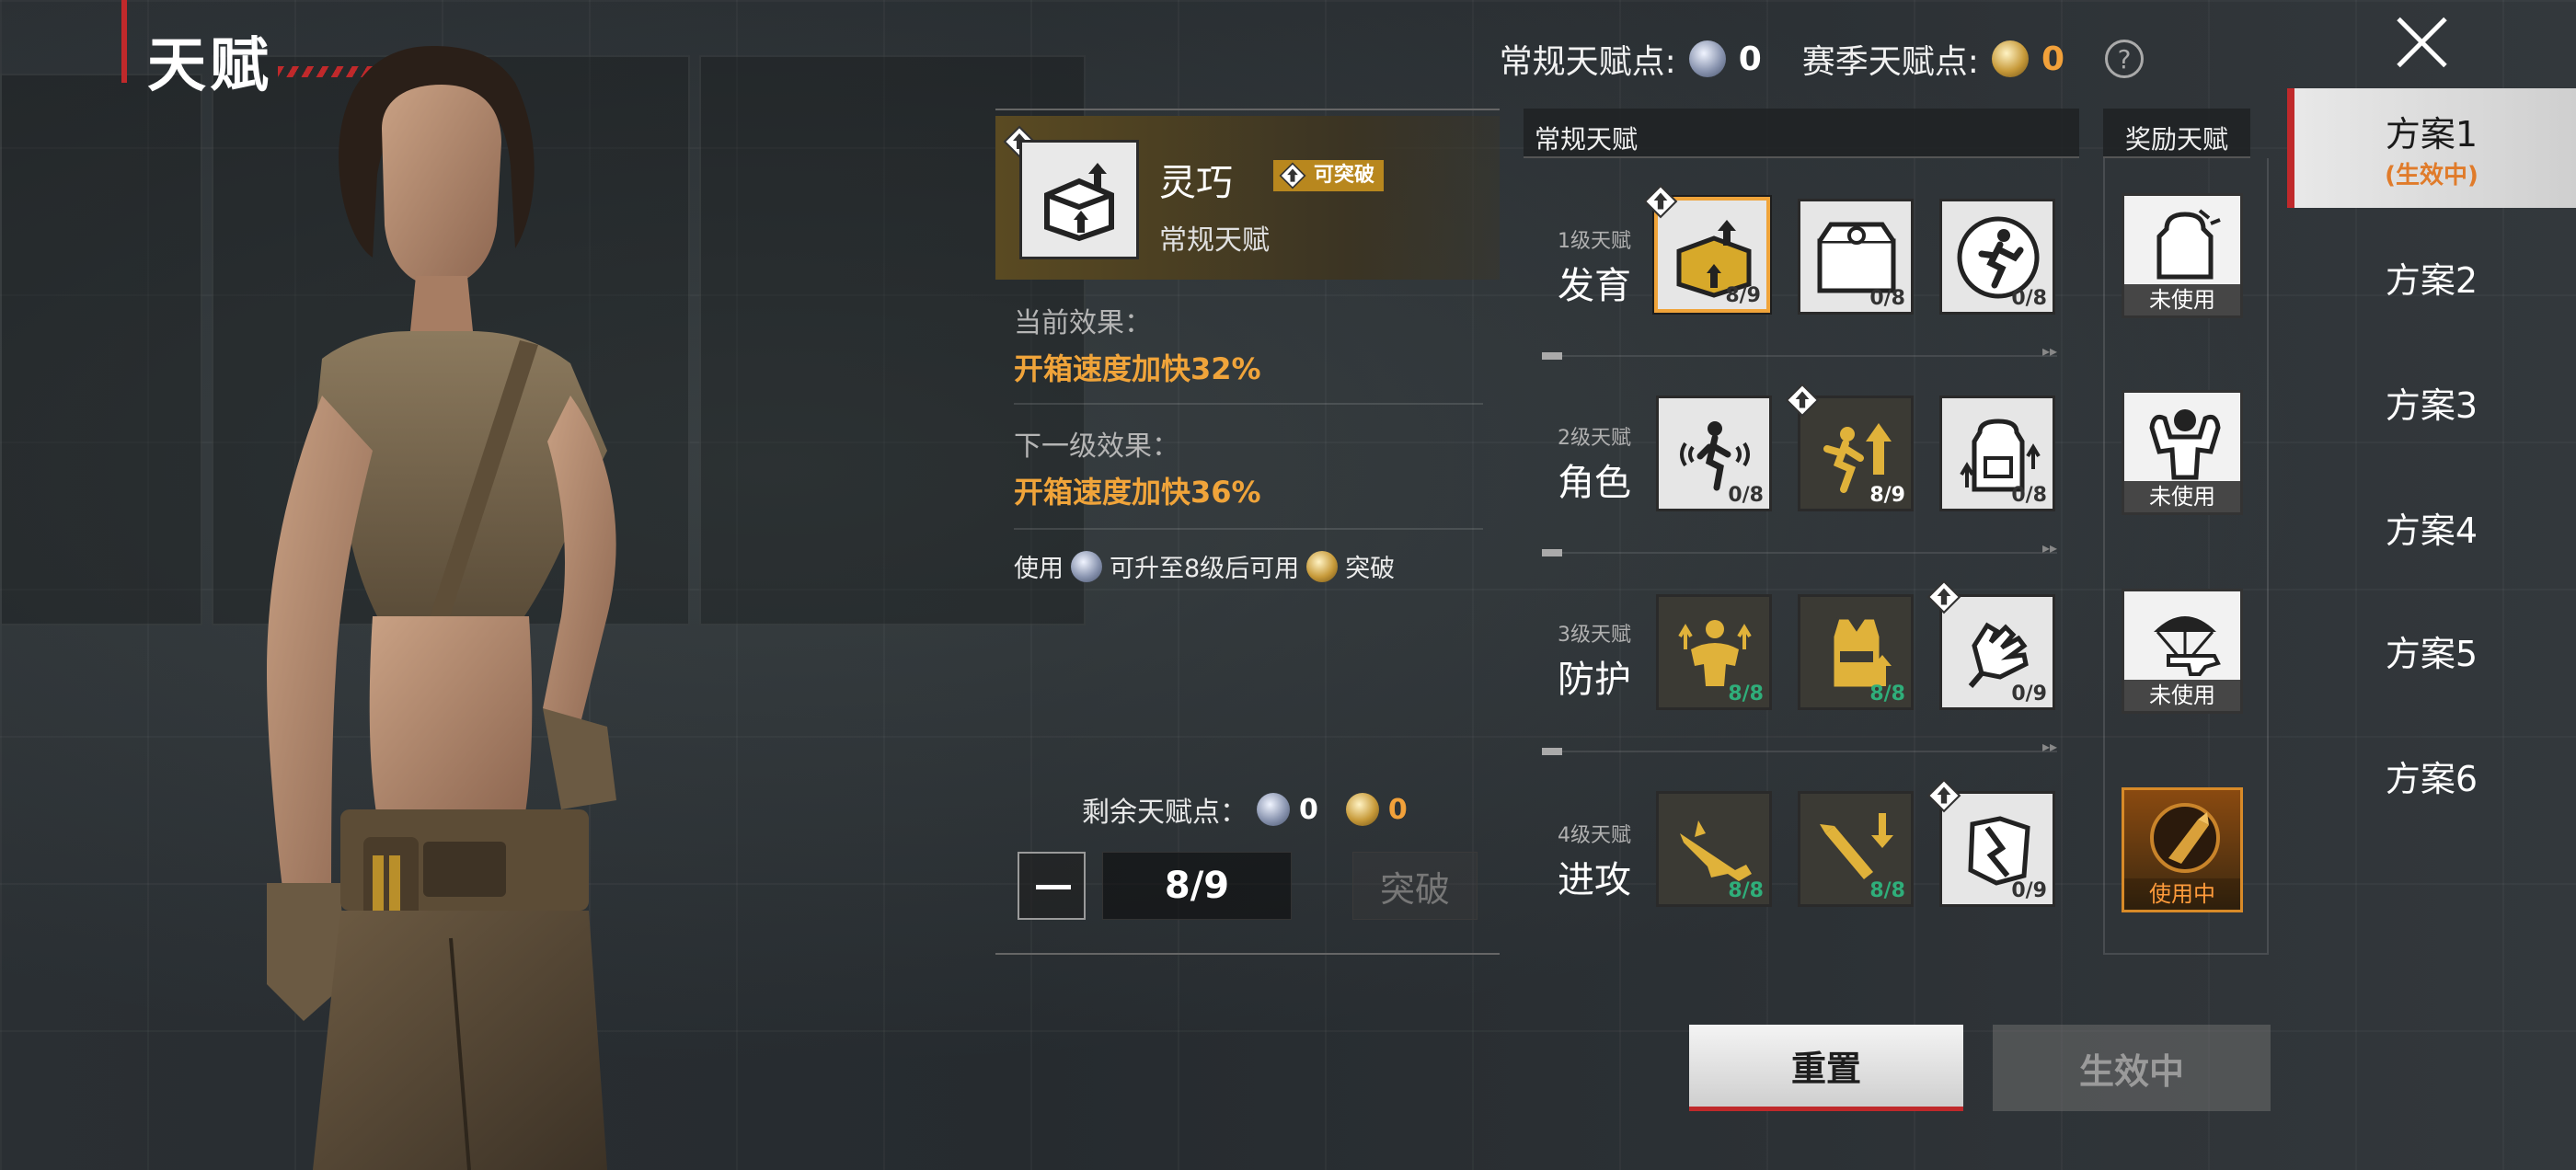 The height and width of the screenshot is (1170, 2576). What do you see at coordinates (2176, 133) in the screenshot?
I see `reward-talent-header: 奖励天赋` at bounding box center [2176, 133].